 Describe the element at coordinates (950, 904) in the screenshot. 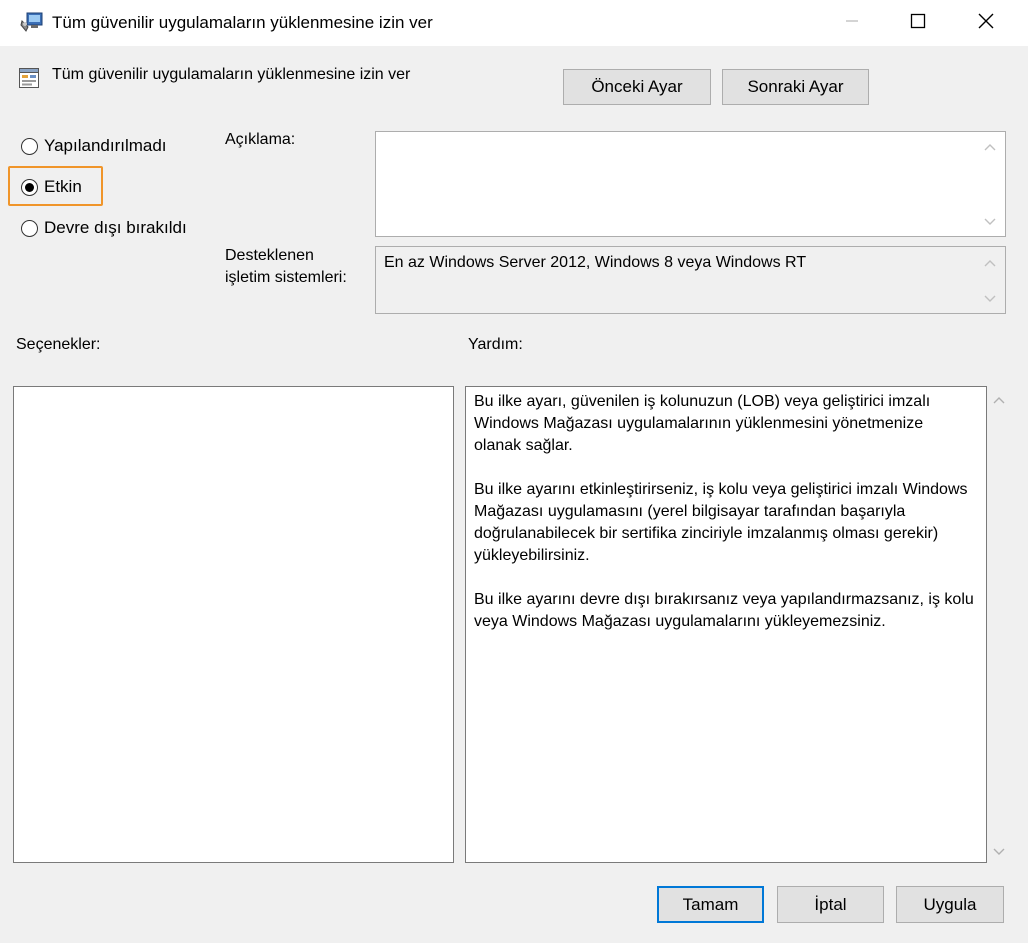

I see `apply-button: Uygula` at that location.